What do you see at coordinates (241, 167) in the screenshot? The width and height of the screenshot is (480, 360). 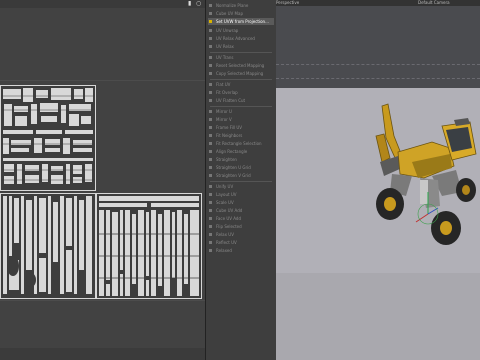 I see `menu-item: Straighten U Grid` at bounding box center [241, 167].